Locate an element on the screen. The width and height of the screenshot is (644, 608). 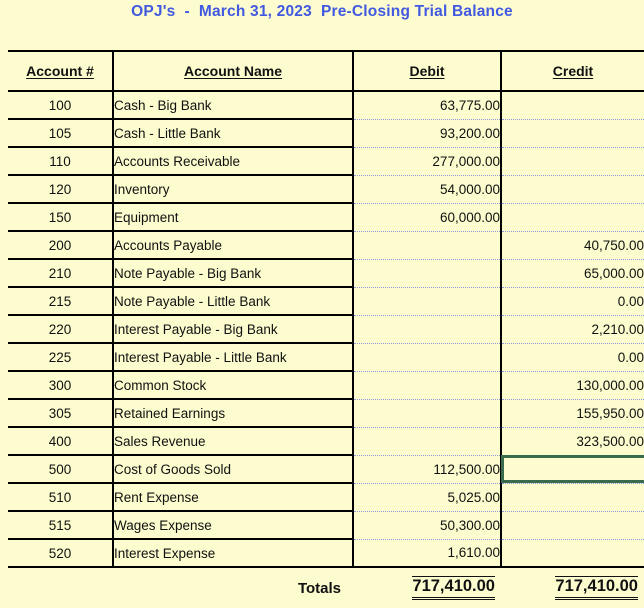
table-row: 215 Note Payable - Little Bank 0.00 is located at coordinates (326, 301).